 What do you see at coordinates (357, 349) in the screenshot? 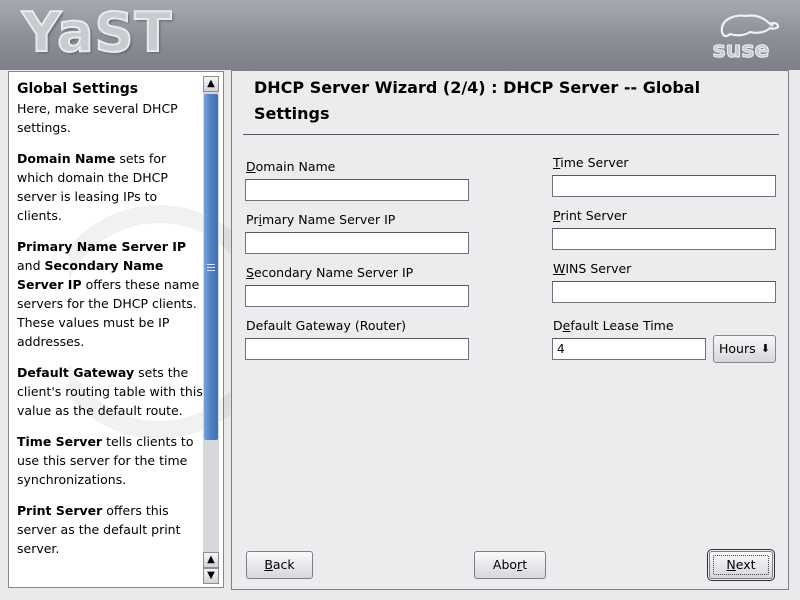
I see `default-gateway-input` at bounding box center [357, 349].